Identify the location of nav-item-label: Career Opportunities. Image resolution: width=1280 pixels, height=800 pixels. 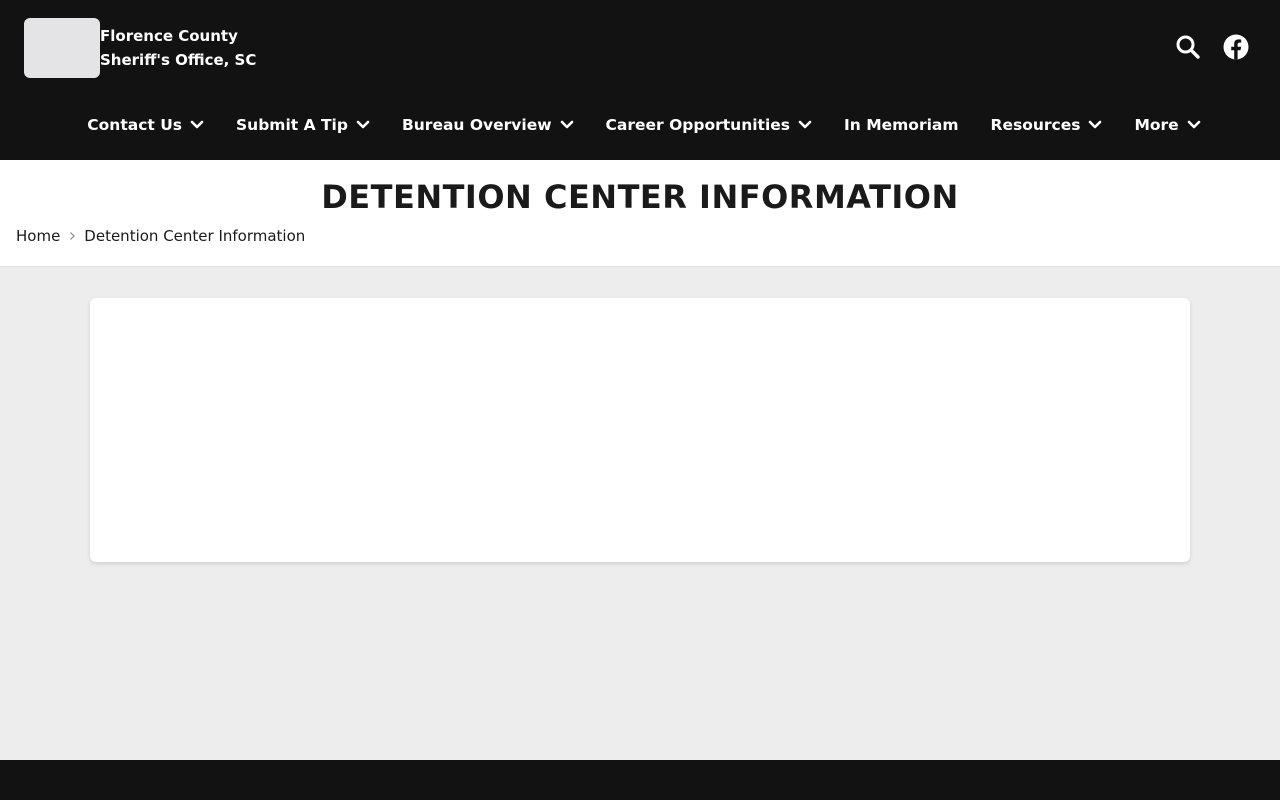
(698, 125).